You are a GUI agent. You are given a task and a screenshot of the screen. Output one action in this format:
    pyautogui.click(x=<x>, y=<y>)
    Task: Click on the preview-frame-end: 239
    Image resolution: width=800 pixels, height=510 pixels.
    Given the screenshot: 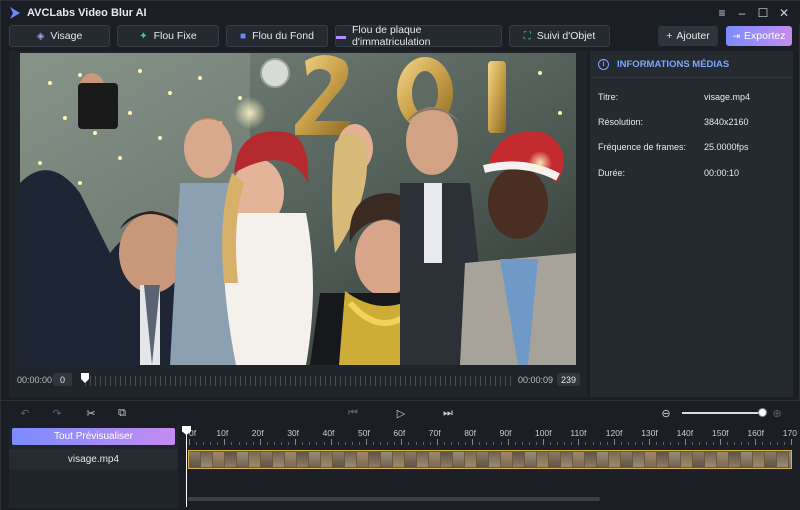 What is the action you would take?
    pyautogui.click(x=568, y=379)
    